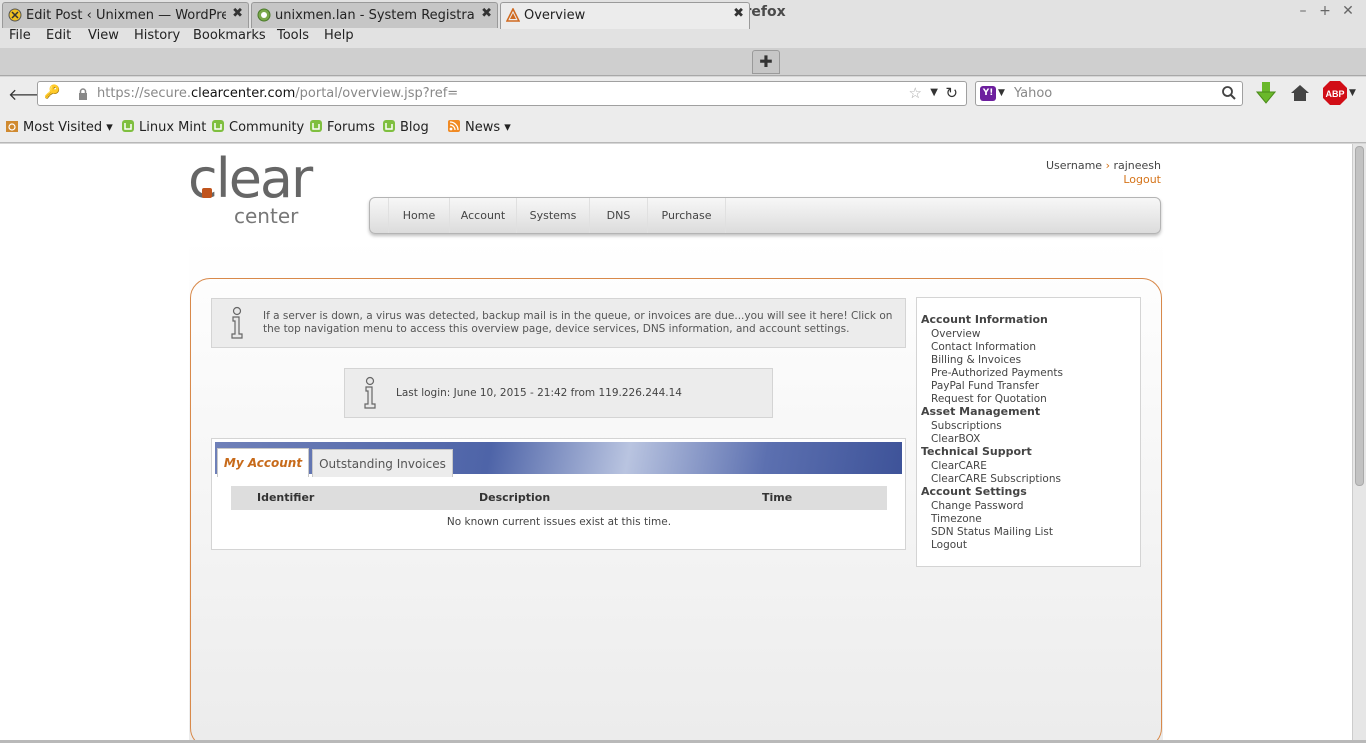  What do you see at coordinates (996, 479) in the screenshot?
I see `sidebar-link-clearcare-subscriptions: ClearCARE Subscriptions` at bounding box center [996, 479].